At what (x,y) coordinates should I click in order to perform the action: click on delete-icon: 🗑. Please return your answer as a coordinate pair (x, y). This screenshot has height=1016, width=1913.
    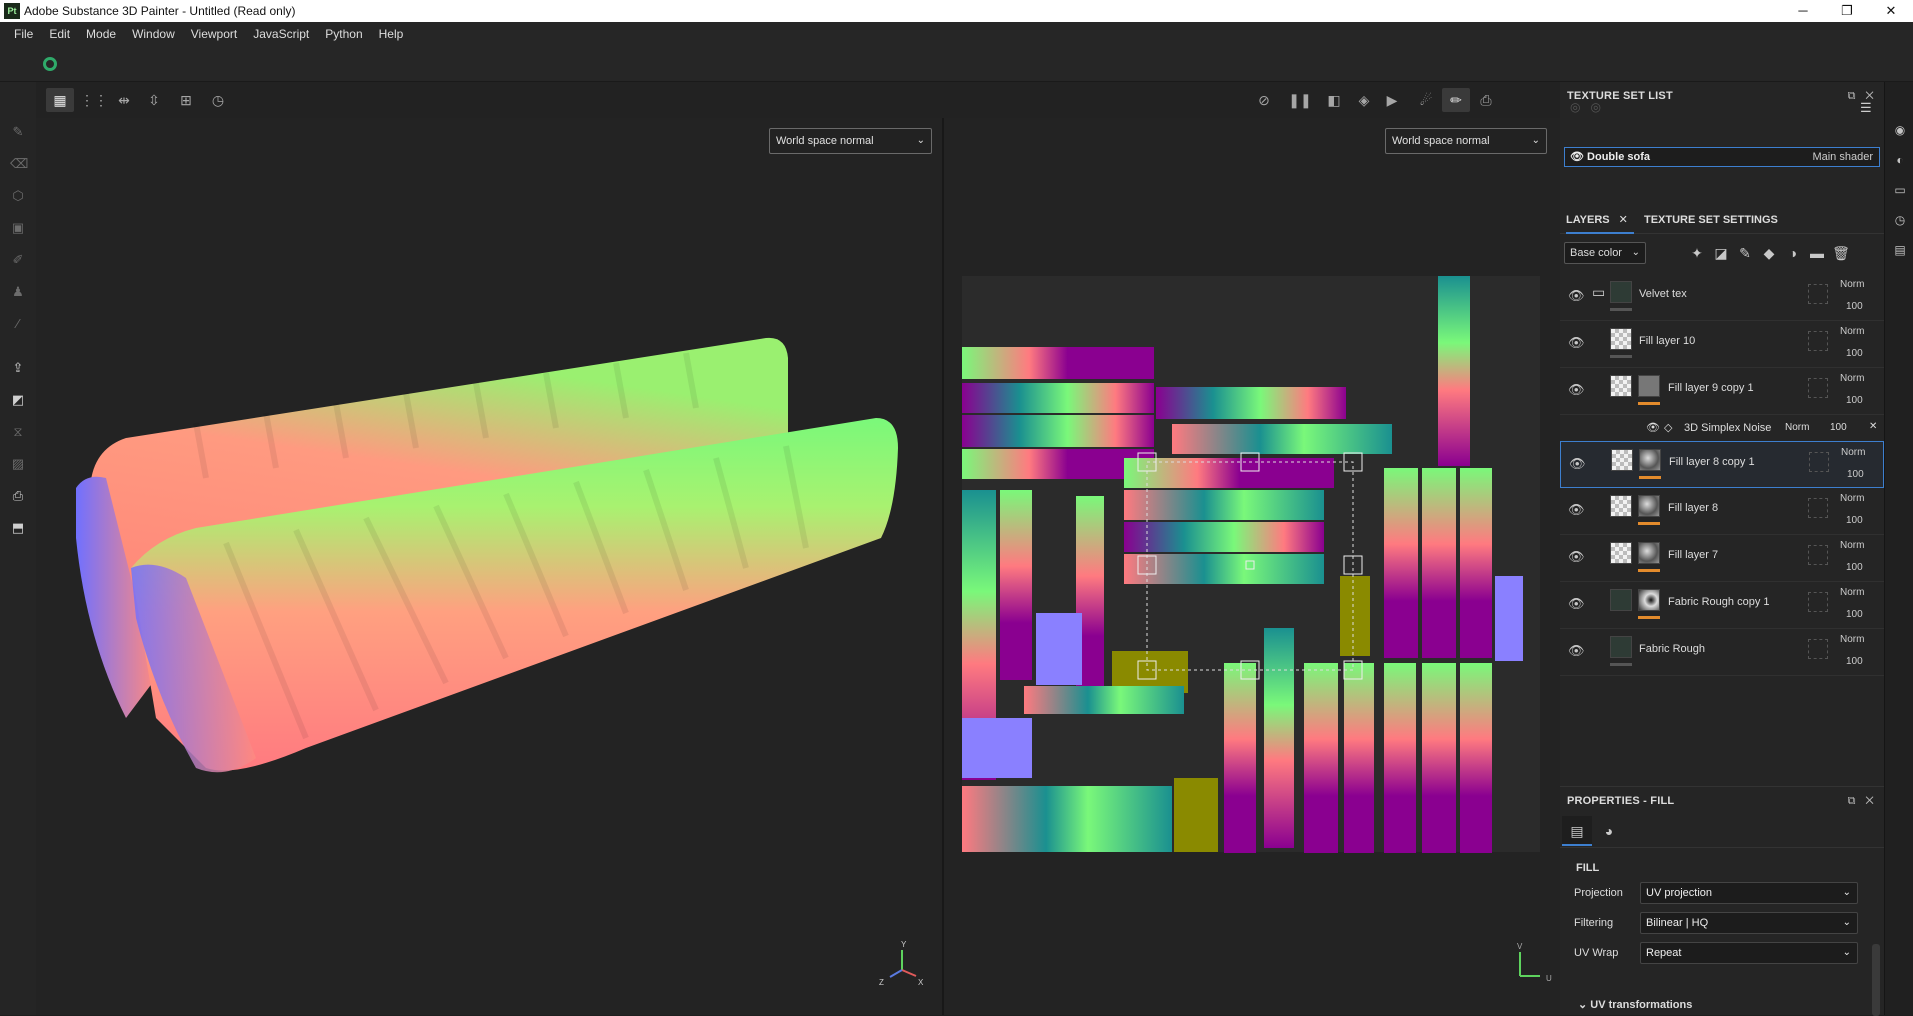
    Looking at the image, I should click on (1841, 253).